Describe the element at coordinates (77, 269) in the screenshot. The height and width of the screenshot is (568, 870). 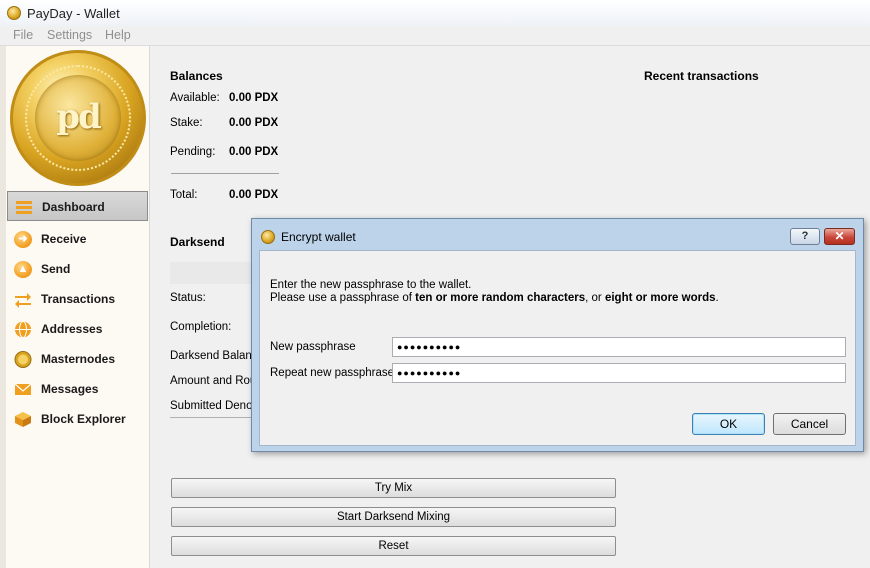
I see `sidebar-item-send: ▲ Send` at that location.